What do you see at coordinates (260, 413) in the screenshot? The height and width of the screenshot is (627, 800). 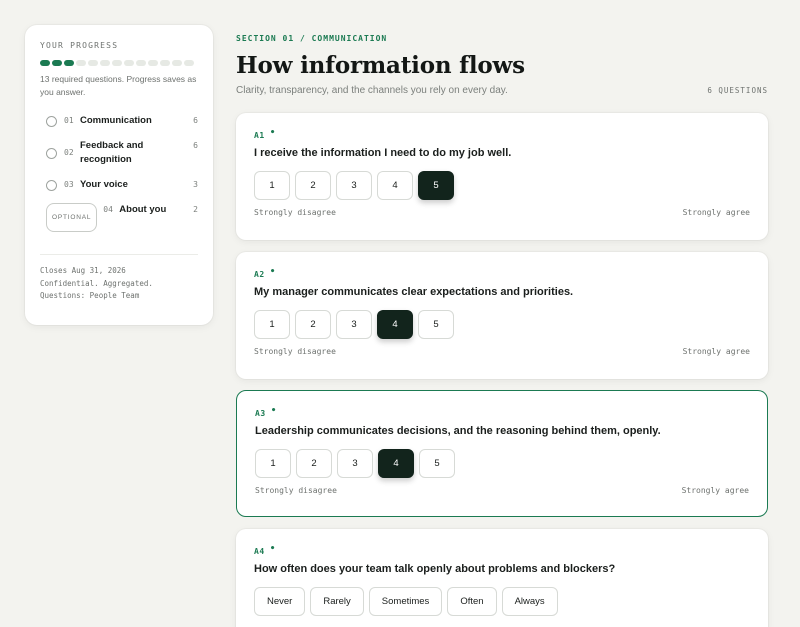 I see `question-id-label: A3` at bounding box center [260, 413].